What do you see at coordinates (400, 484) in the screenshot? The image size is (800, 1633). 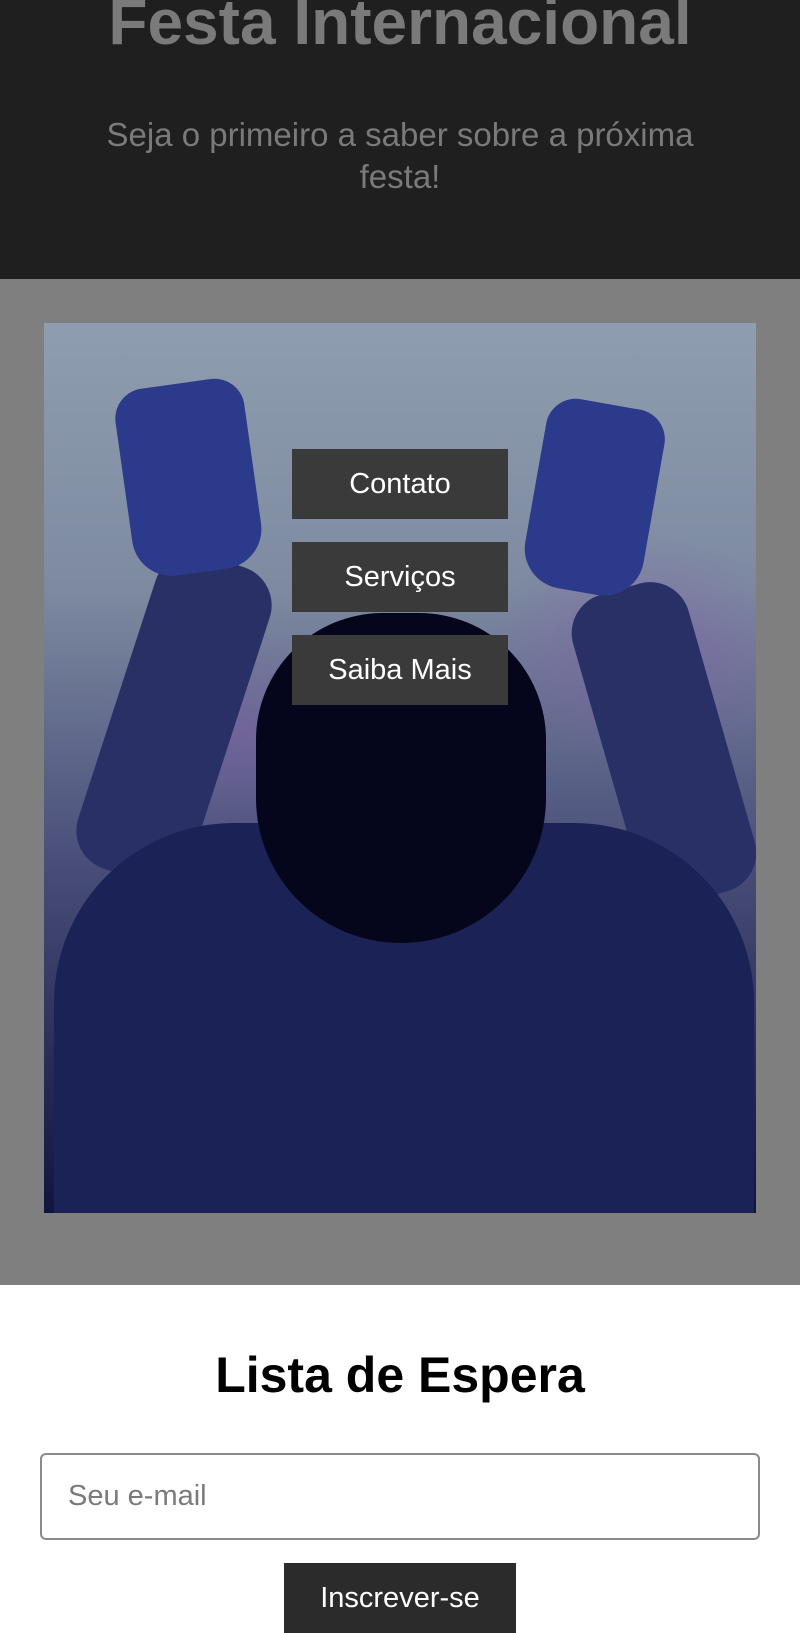 I see `contact-button: Contato` at bounding box center [400, 484].